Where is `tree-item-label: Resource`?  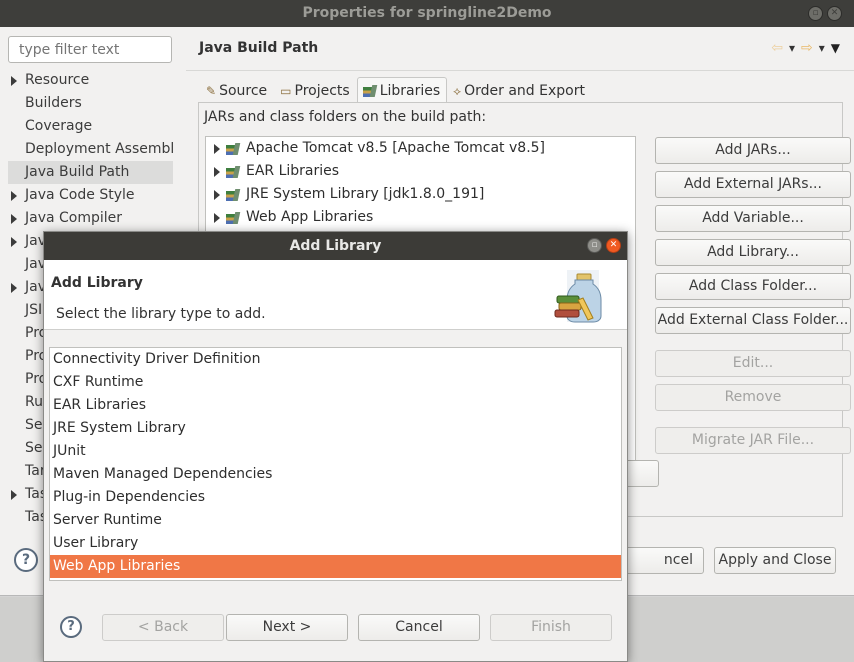
tree-item-label: Resource is located at coordinates (57, 80).